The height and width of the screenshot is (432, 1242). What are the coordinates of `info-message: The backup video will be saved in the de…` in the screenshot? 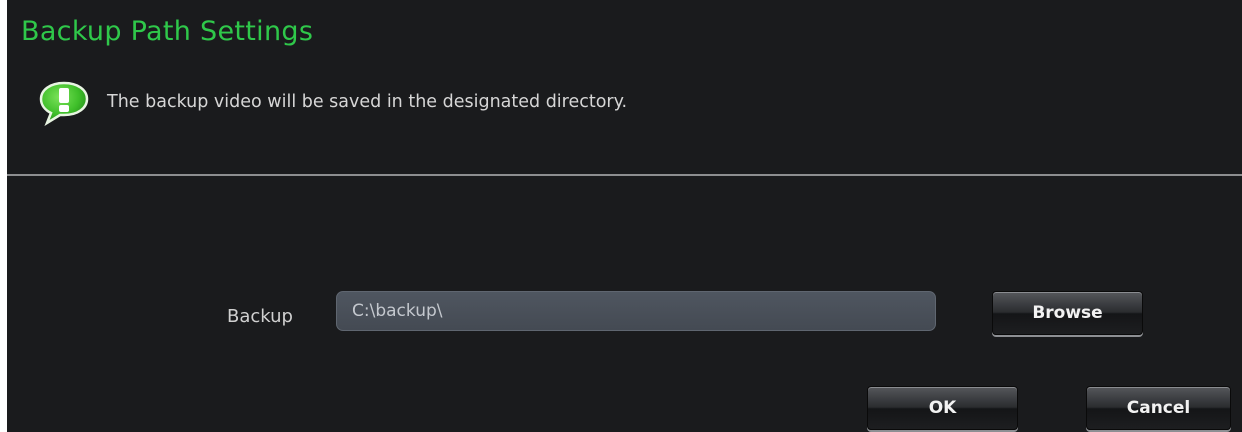 It's located at (367, 102).